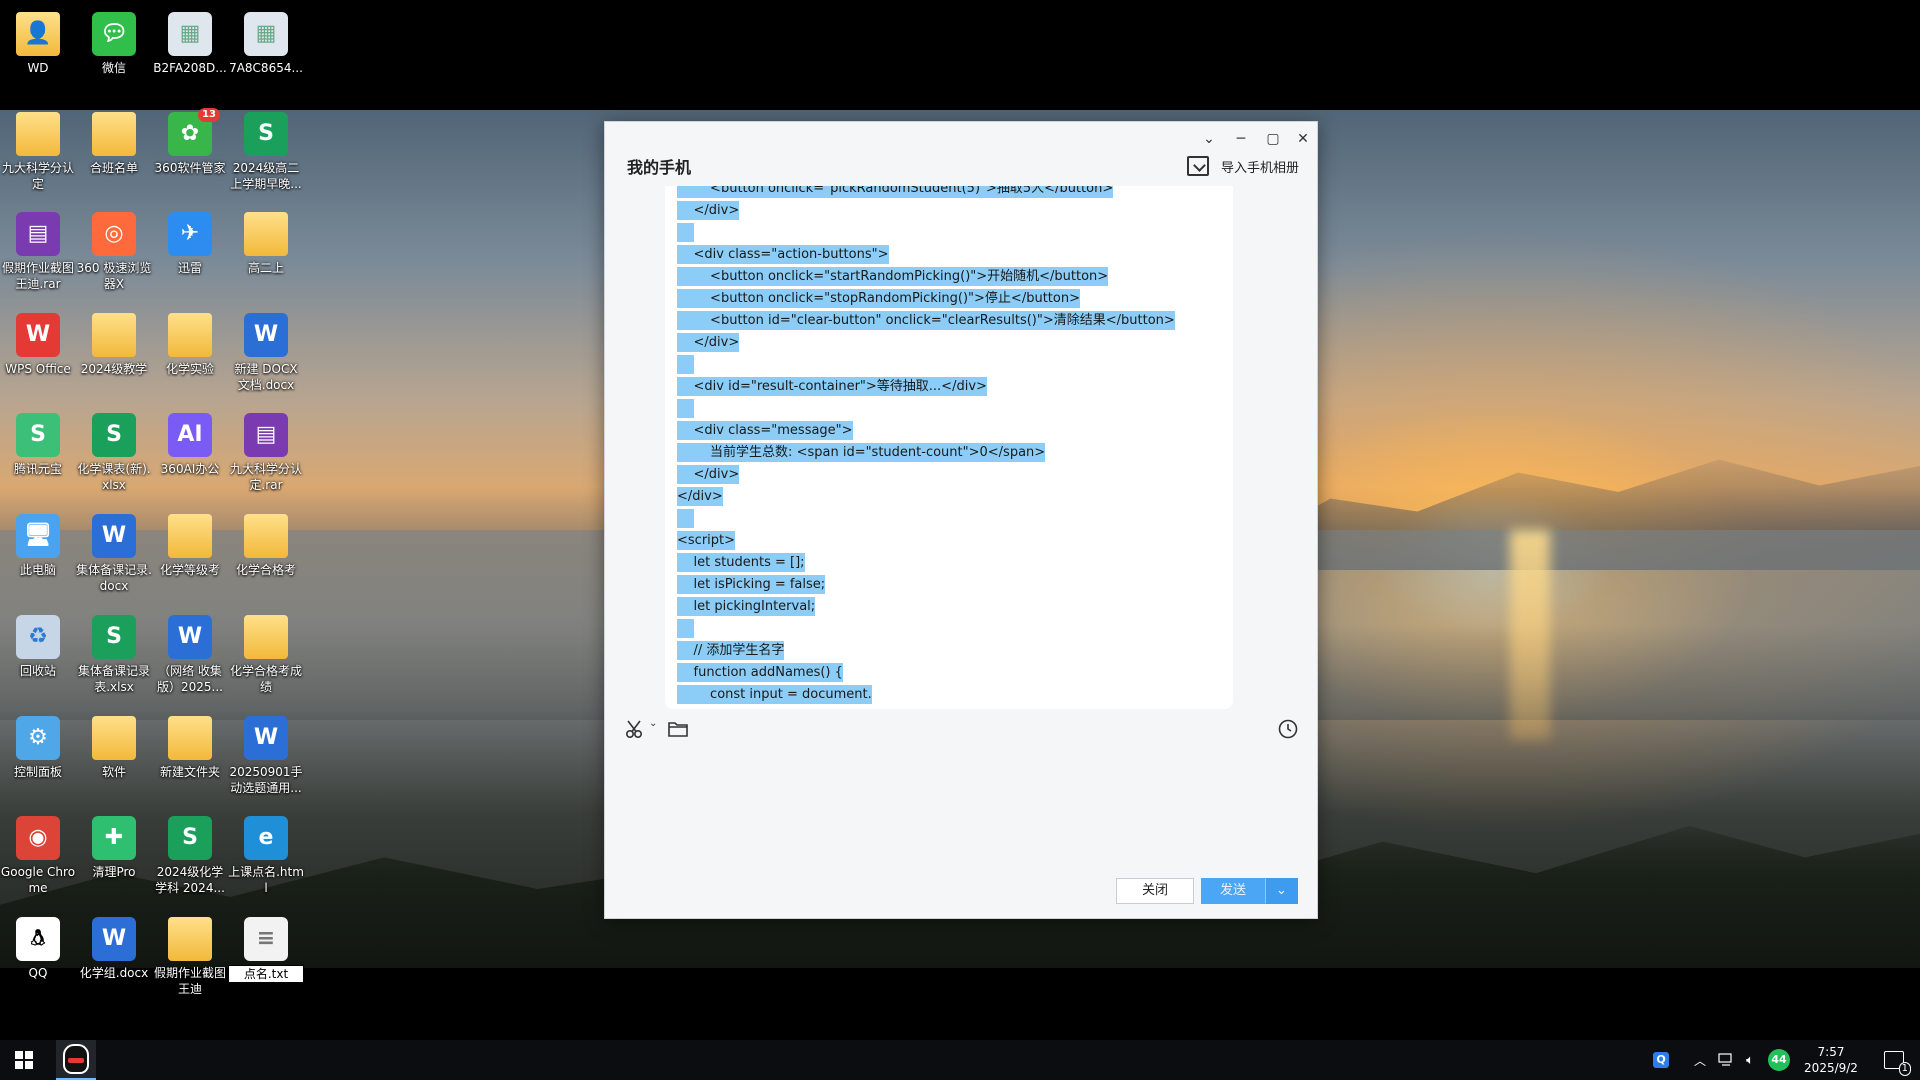 This screenshot has width=1920, height=1080. I want to click on input-toolbar: ⌄, so click(961, 728).